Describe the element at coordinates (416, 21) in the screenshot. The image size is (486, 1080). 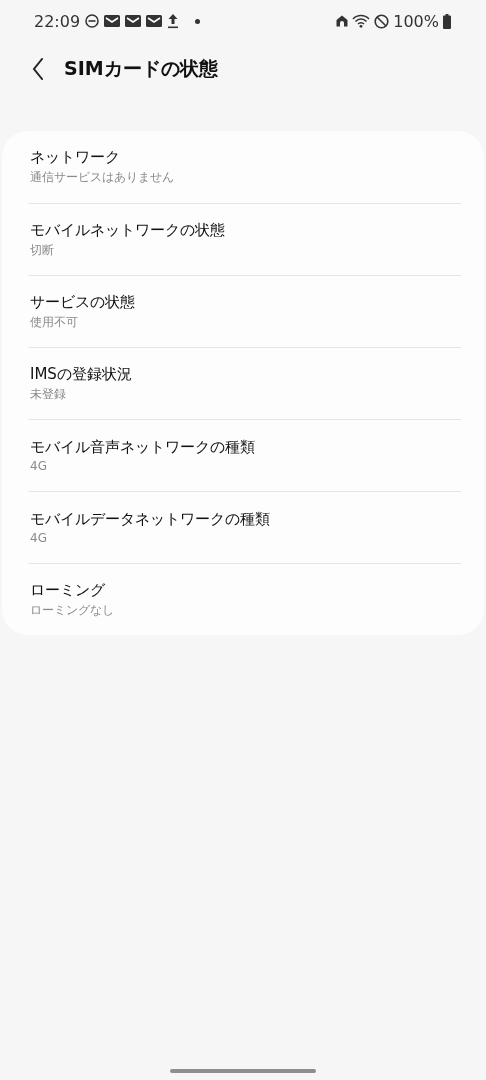
I see `battery-percentage: 100%` at that location.